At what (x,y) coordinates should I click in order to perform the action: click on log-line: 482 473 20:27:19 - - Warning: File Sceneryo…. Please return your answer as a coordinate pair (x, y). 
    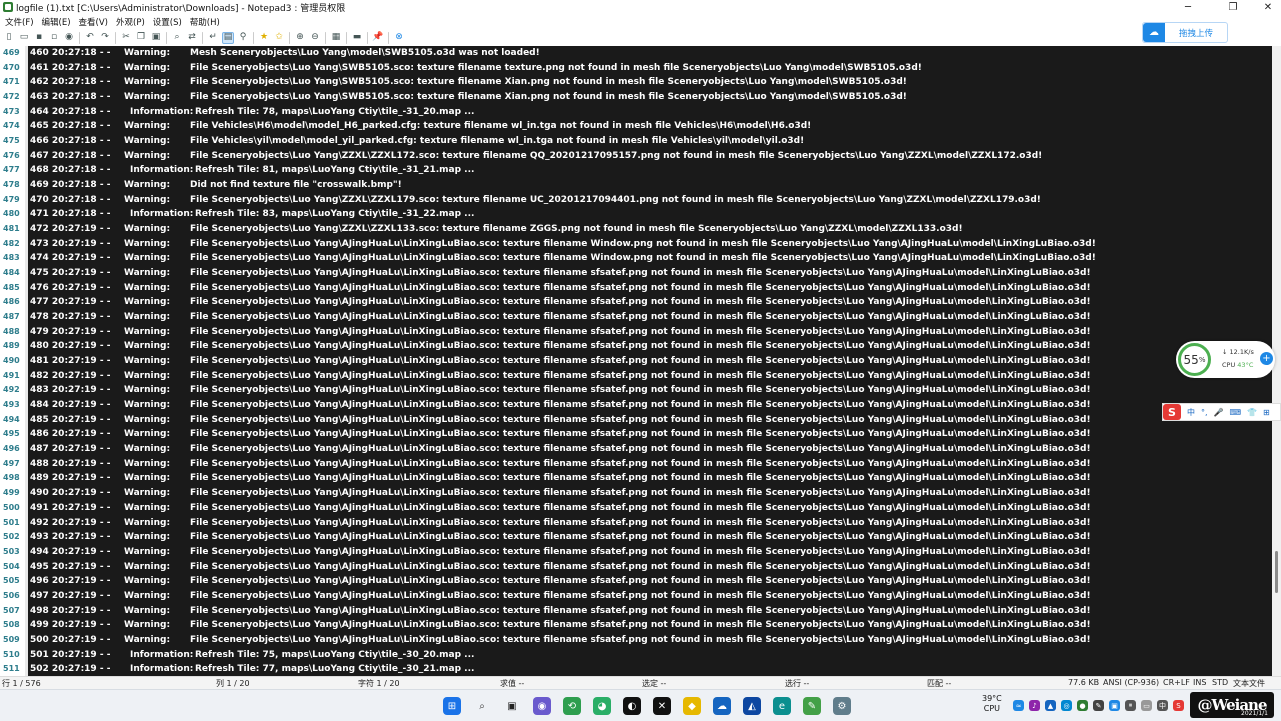
    Looking at the image, I should click on (636, 244).